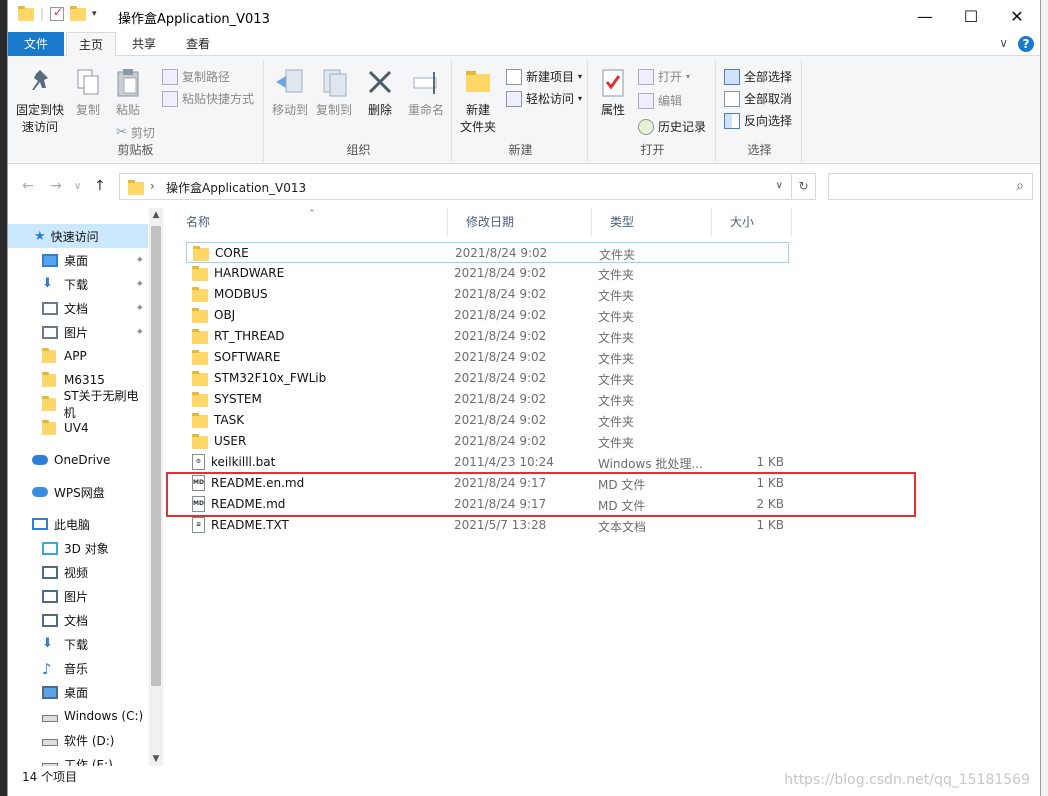 This screenshot has height=796, width=1048. I want to click on new-folder-button: 新建 文件夹, so click(478, 101).